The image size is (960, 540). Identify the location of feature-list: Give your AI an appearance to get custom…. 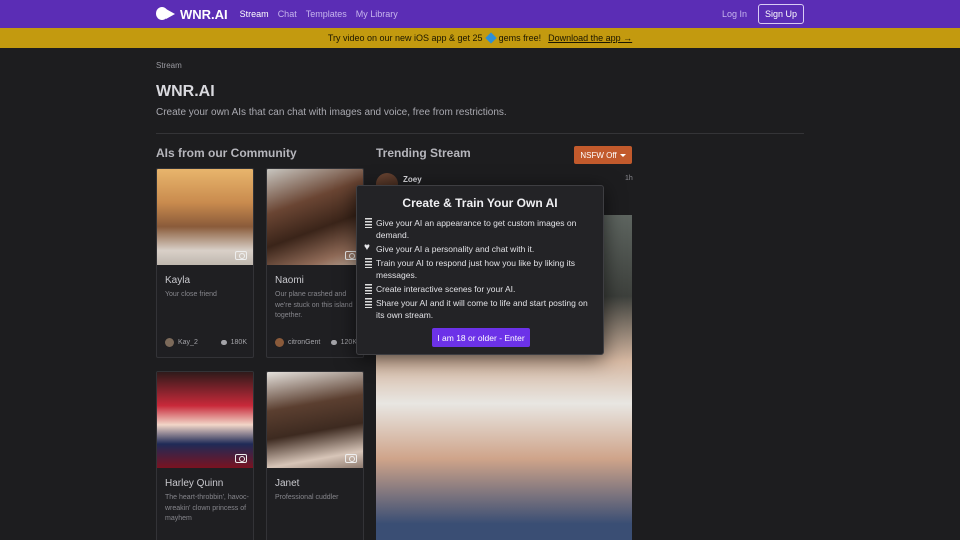
(480, 270).